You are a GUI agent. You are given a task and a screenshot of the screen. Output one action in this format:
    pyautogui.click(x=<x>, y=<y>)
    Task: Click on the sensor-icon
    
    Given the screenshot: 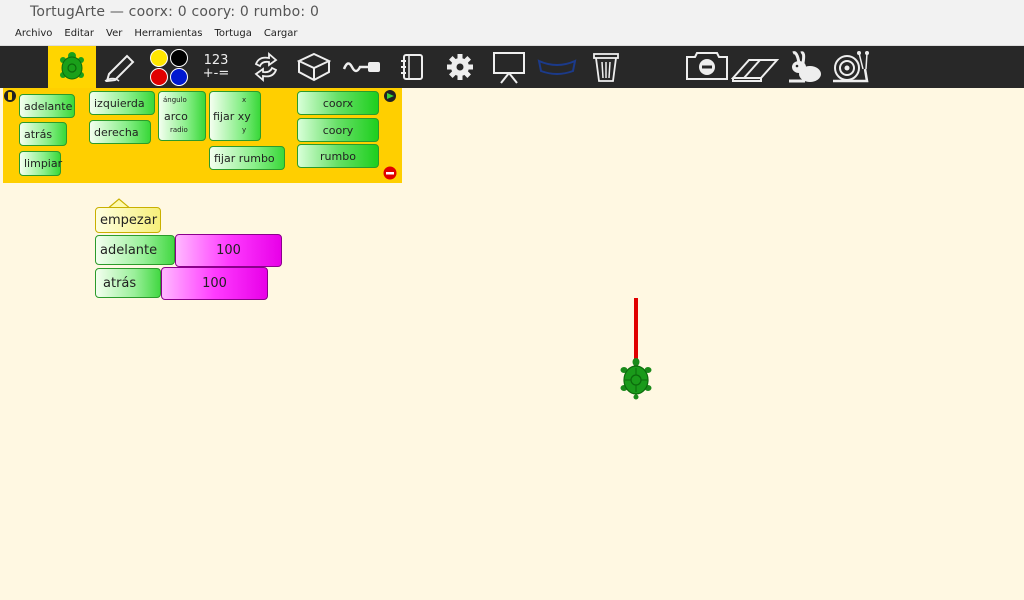 What is the action you would take?
    pyautogui.click(x=361, y=67)
    